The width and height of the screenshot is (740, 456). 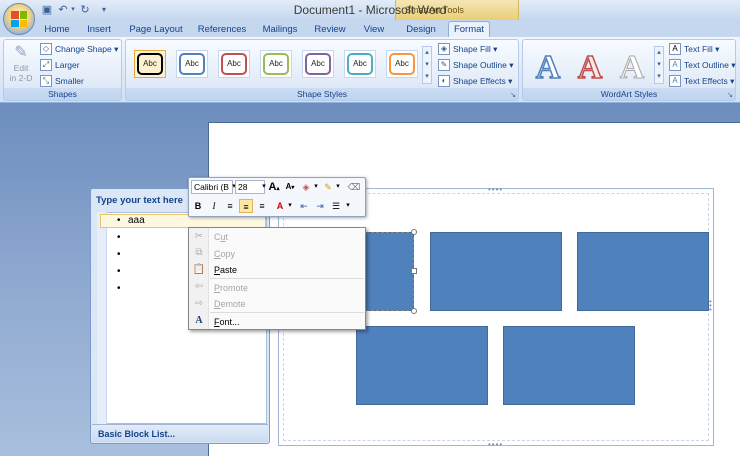 What do you see at coordinates (156, 29) in the screenshot?
I see `tab-page-layout: Page Layout` at bounding box center [156, 29].